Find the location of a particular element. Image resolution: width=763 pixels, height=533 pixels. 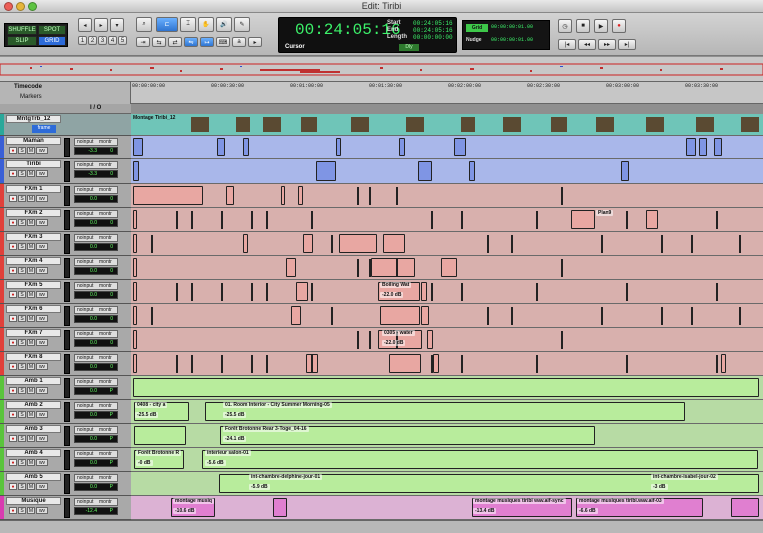

end-value: 00:24:05:16 is located at coordinates (433, 30).